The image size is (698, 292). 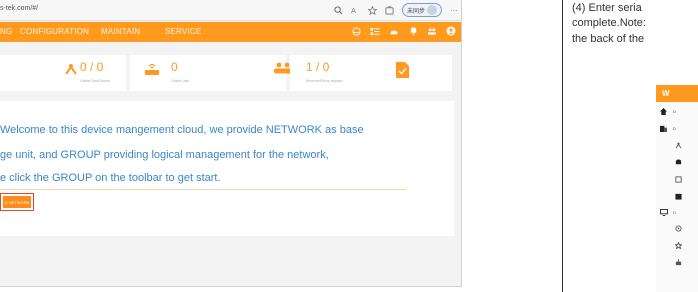 I want to click on manual-line-2: complete.Note:, so click(x=609, y=23).